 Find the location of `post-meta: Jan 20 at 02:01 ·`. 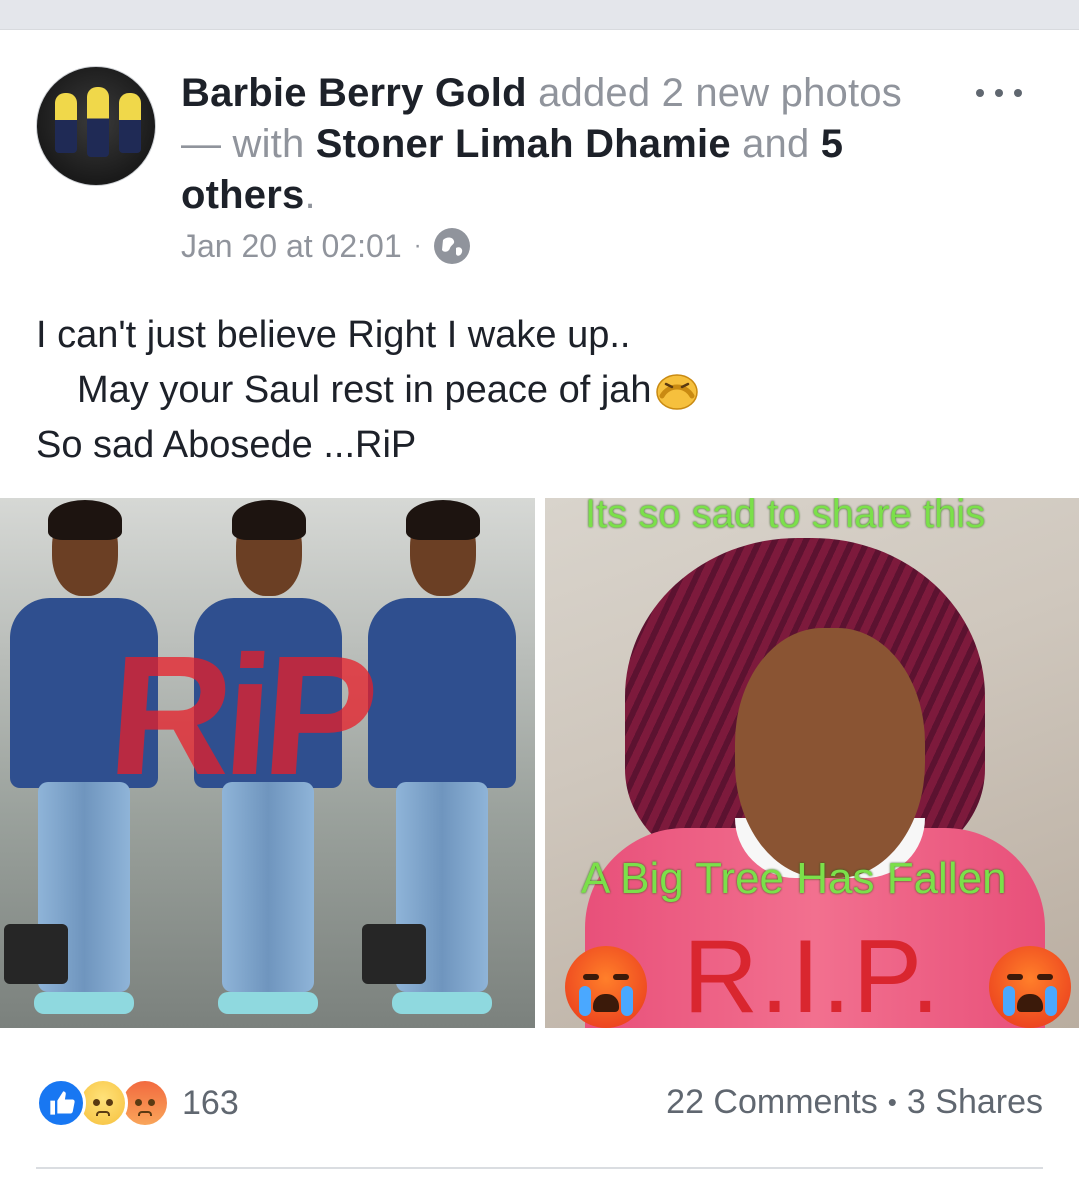

post-meta: Jan 20 at 02:01 · is located at coordinates (325, 246).